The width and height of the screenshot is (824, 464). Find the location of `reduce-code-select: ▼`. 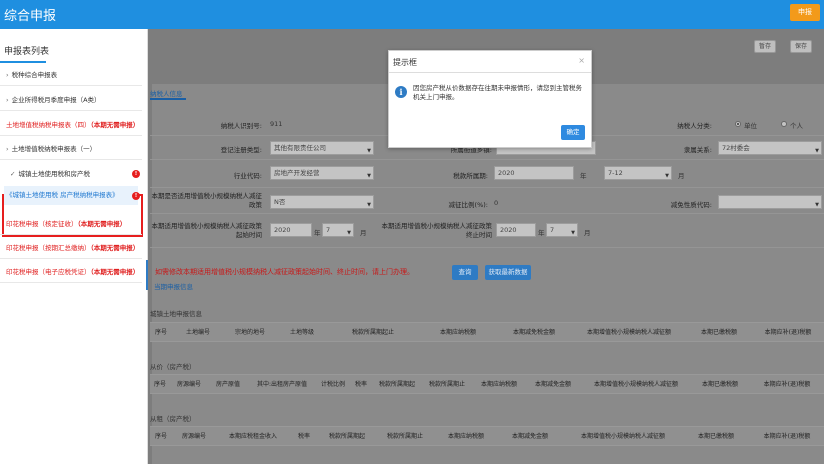

reduce-code-select: ▼ is located at coordinates (770, 202).